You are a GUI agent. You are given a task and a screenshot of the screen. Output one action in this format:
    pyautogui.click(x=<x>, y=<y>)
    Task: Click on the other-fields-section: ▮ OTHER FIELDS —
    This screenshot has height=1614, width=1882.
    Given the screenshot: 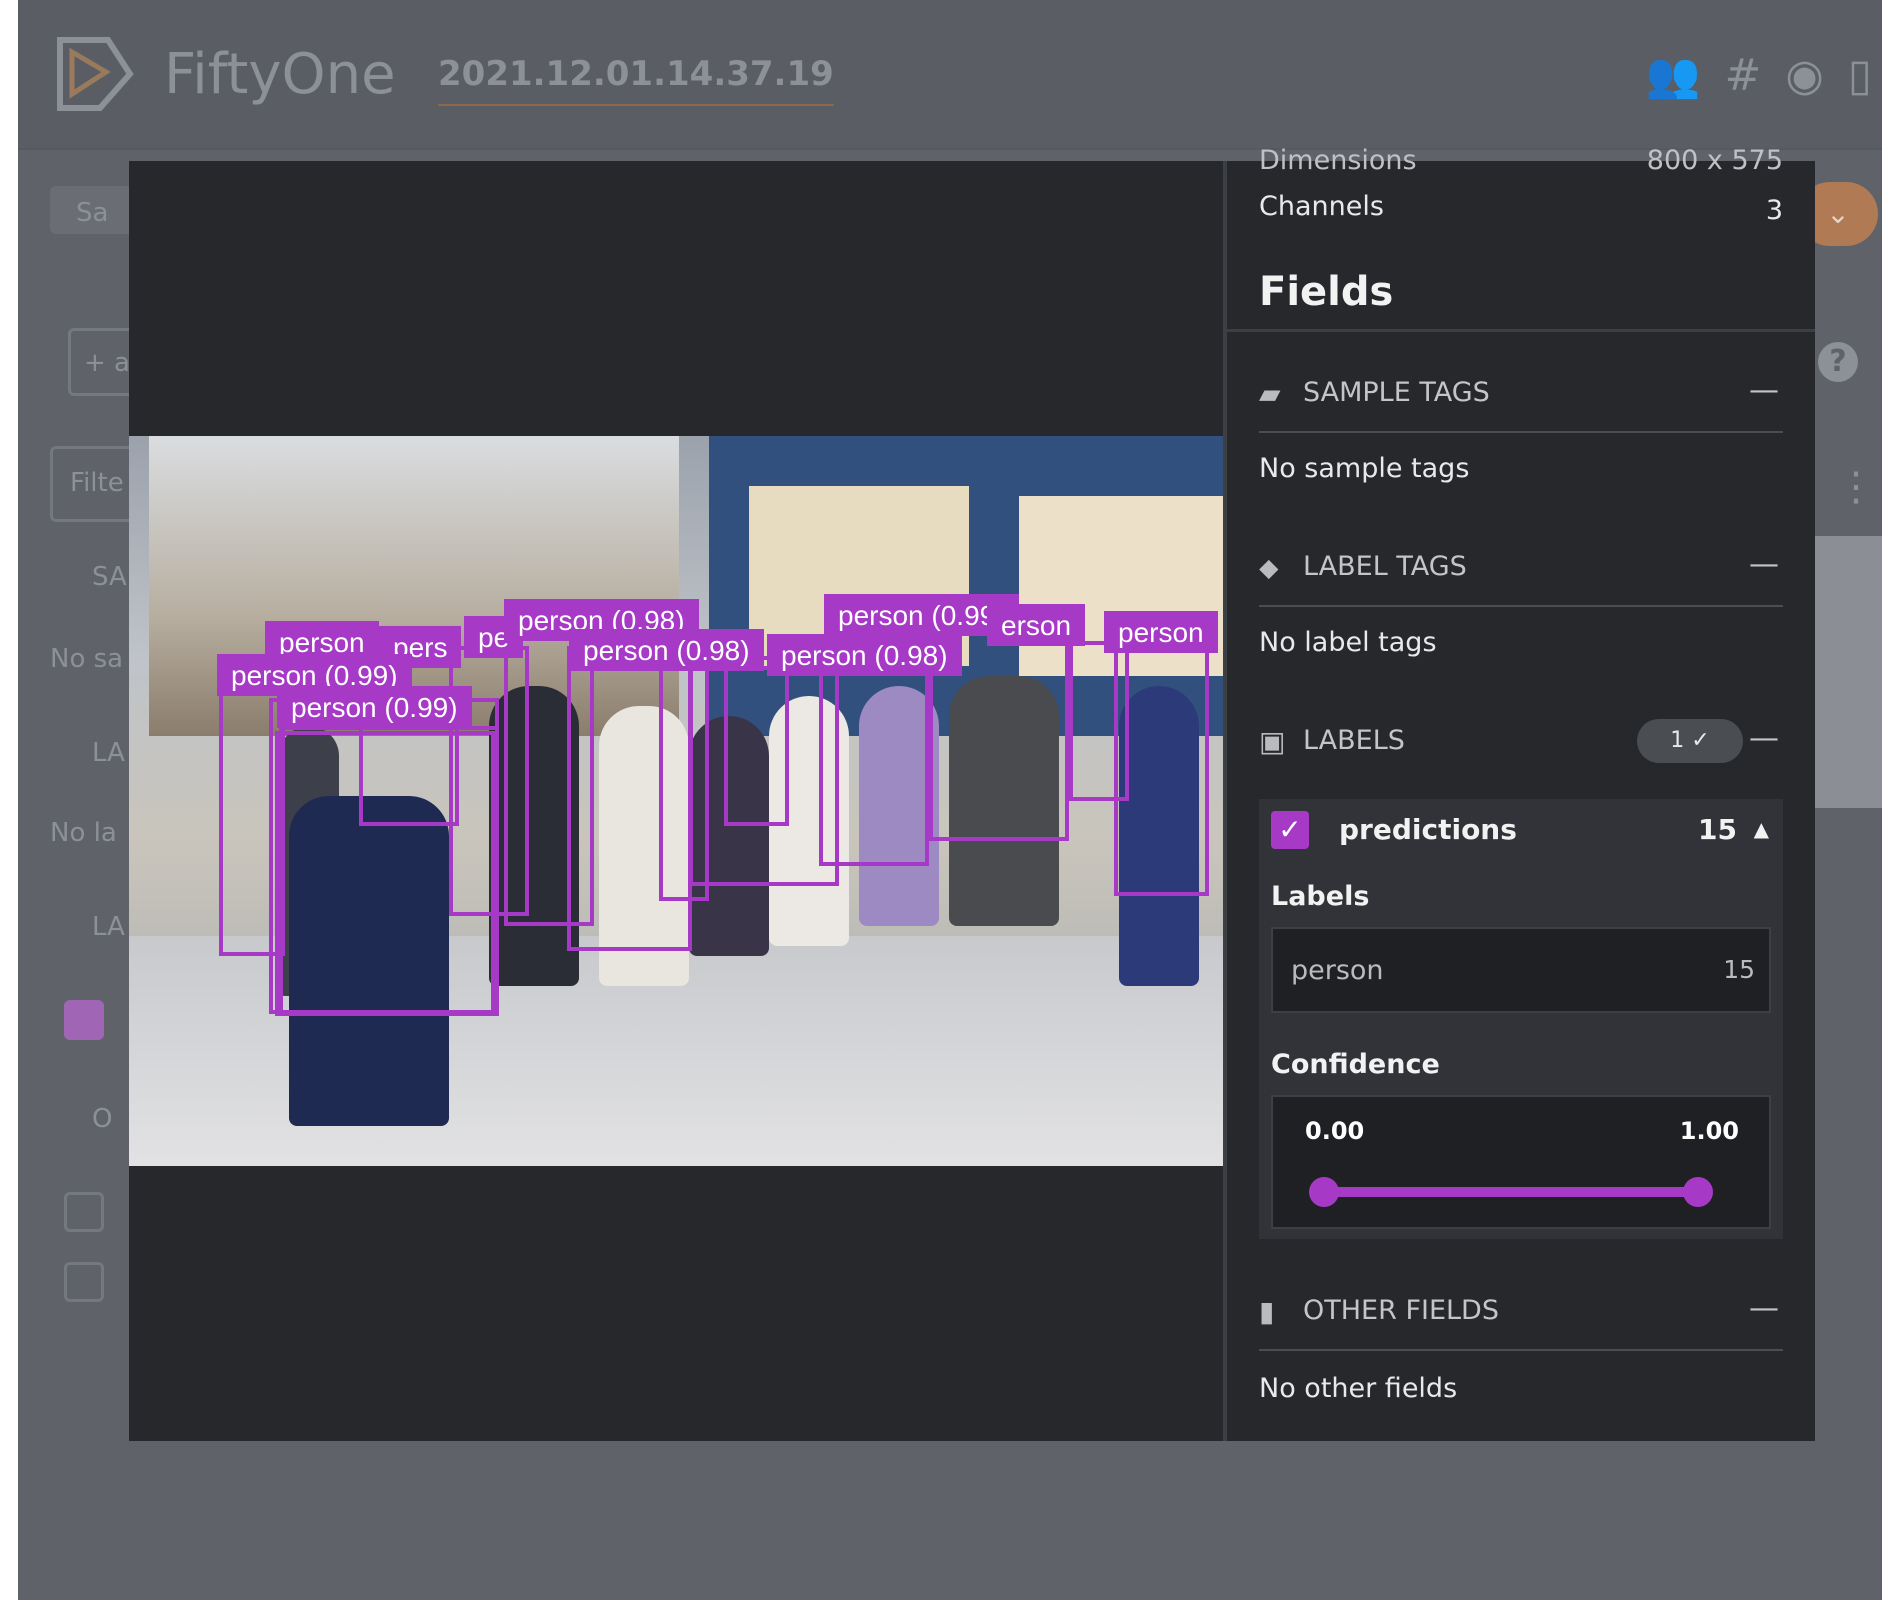 What is the action you would take?
    pyautogui.click(x=1521, y=1320)
    